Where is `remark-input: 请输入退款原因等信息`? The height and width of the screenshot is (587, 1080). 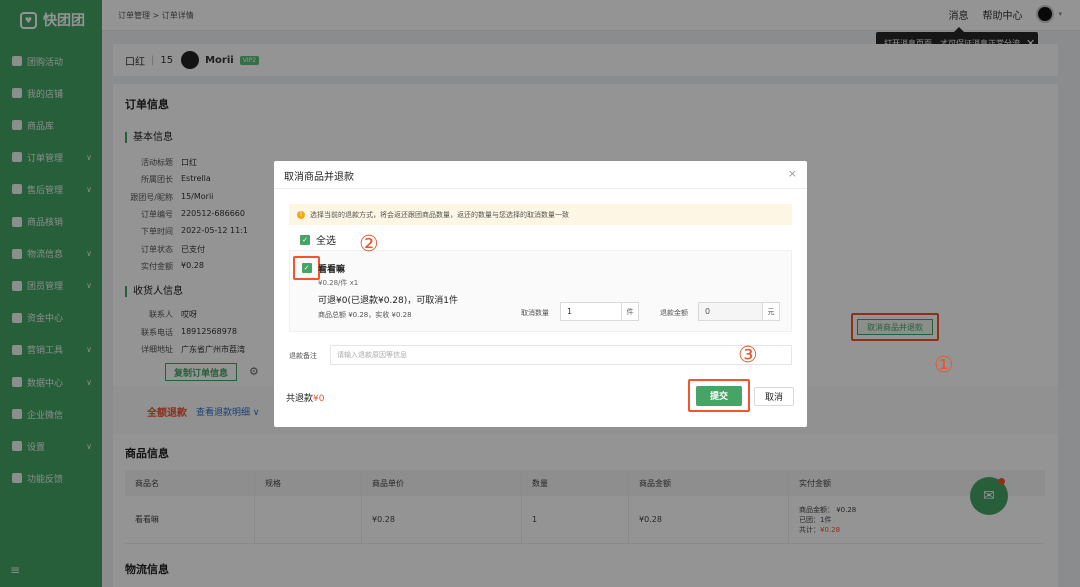
remark-input: 请输入退款原因等信息 is located at coordinates (561, 355).